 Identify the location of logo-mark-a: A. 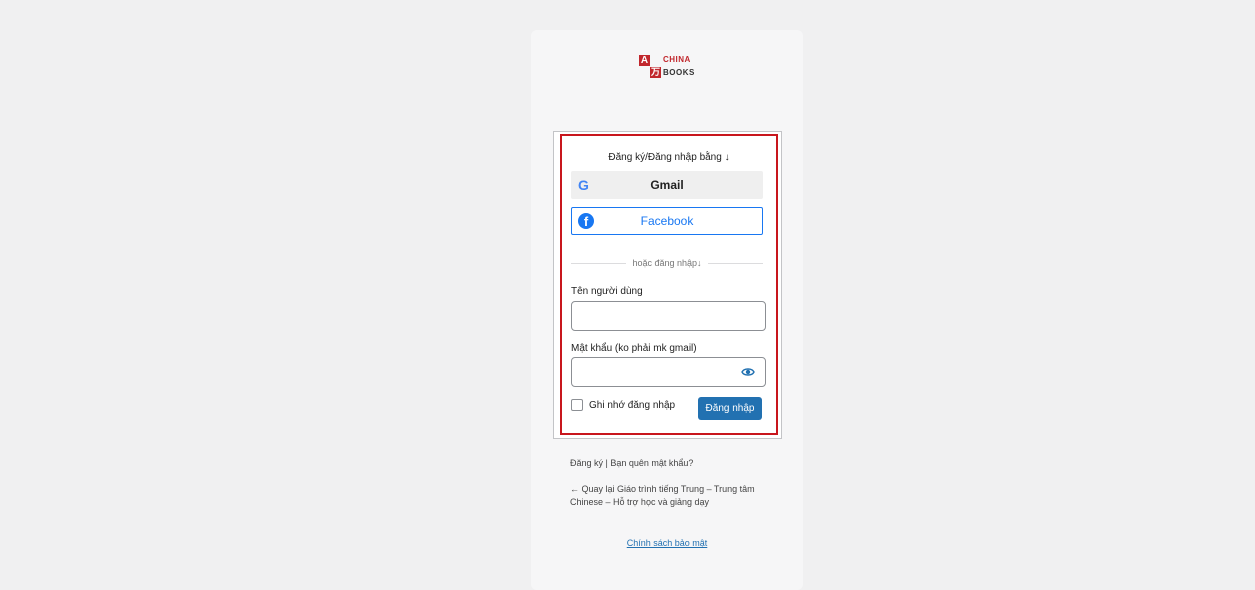
(644, 60).